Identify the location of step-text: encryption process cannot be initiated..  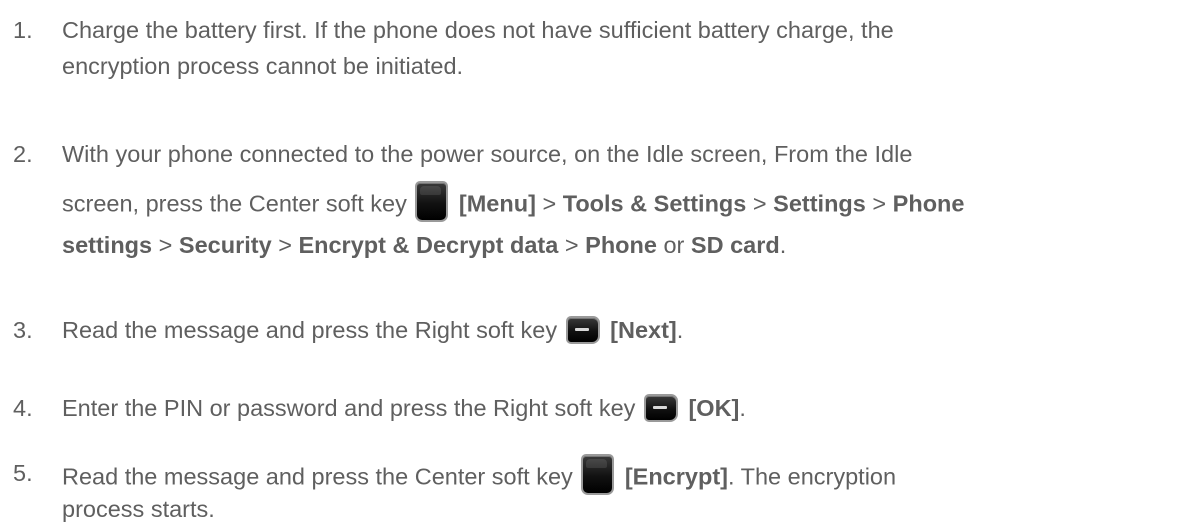
(263, 66).